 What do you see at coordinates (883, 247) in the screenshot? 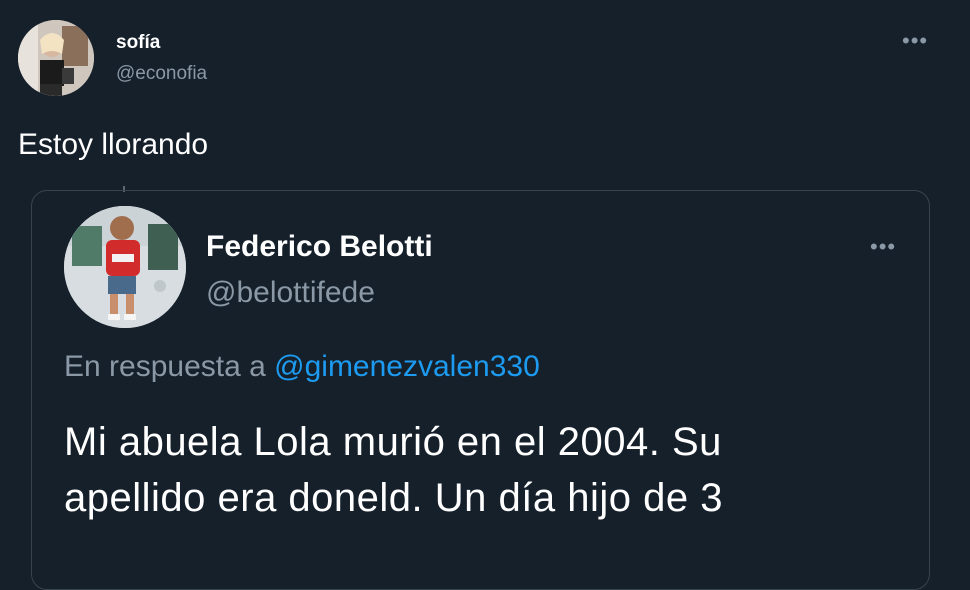
I see `quoted-more-options-icon: •••` at bounding box center [883, 247].